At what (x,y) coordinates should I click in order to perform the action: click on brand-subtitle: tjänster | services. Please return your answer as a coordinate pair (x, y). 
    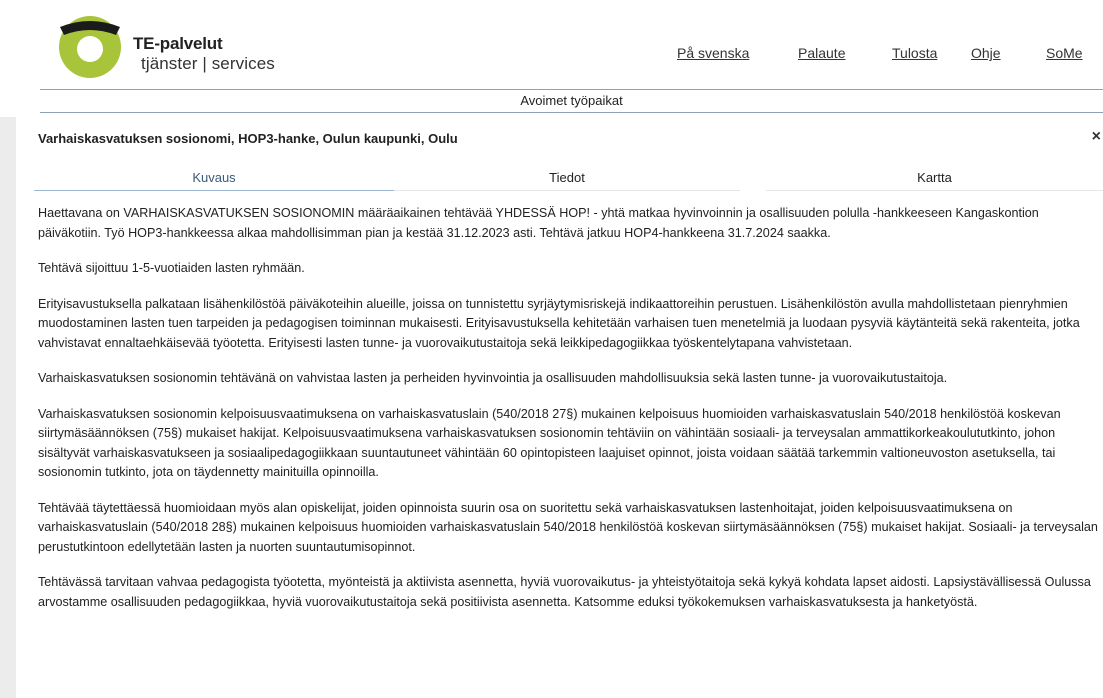
    Looking at the image, I should click on (208, 63).